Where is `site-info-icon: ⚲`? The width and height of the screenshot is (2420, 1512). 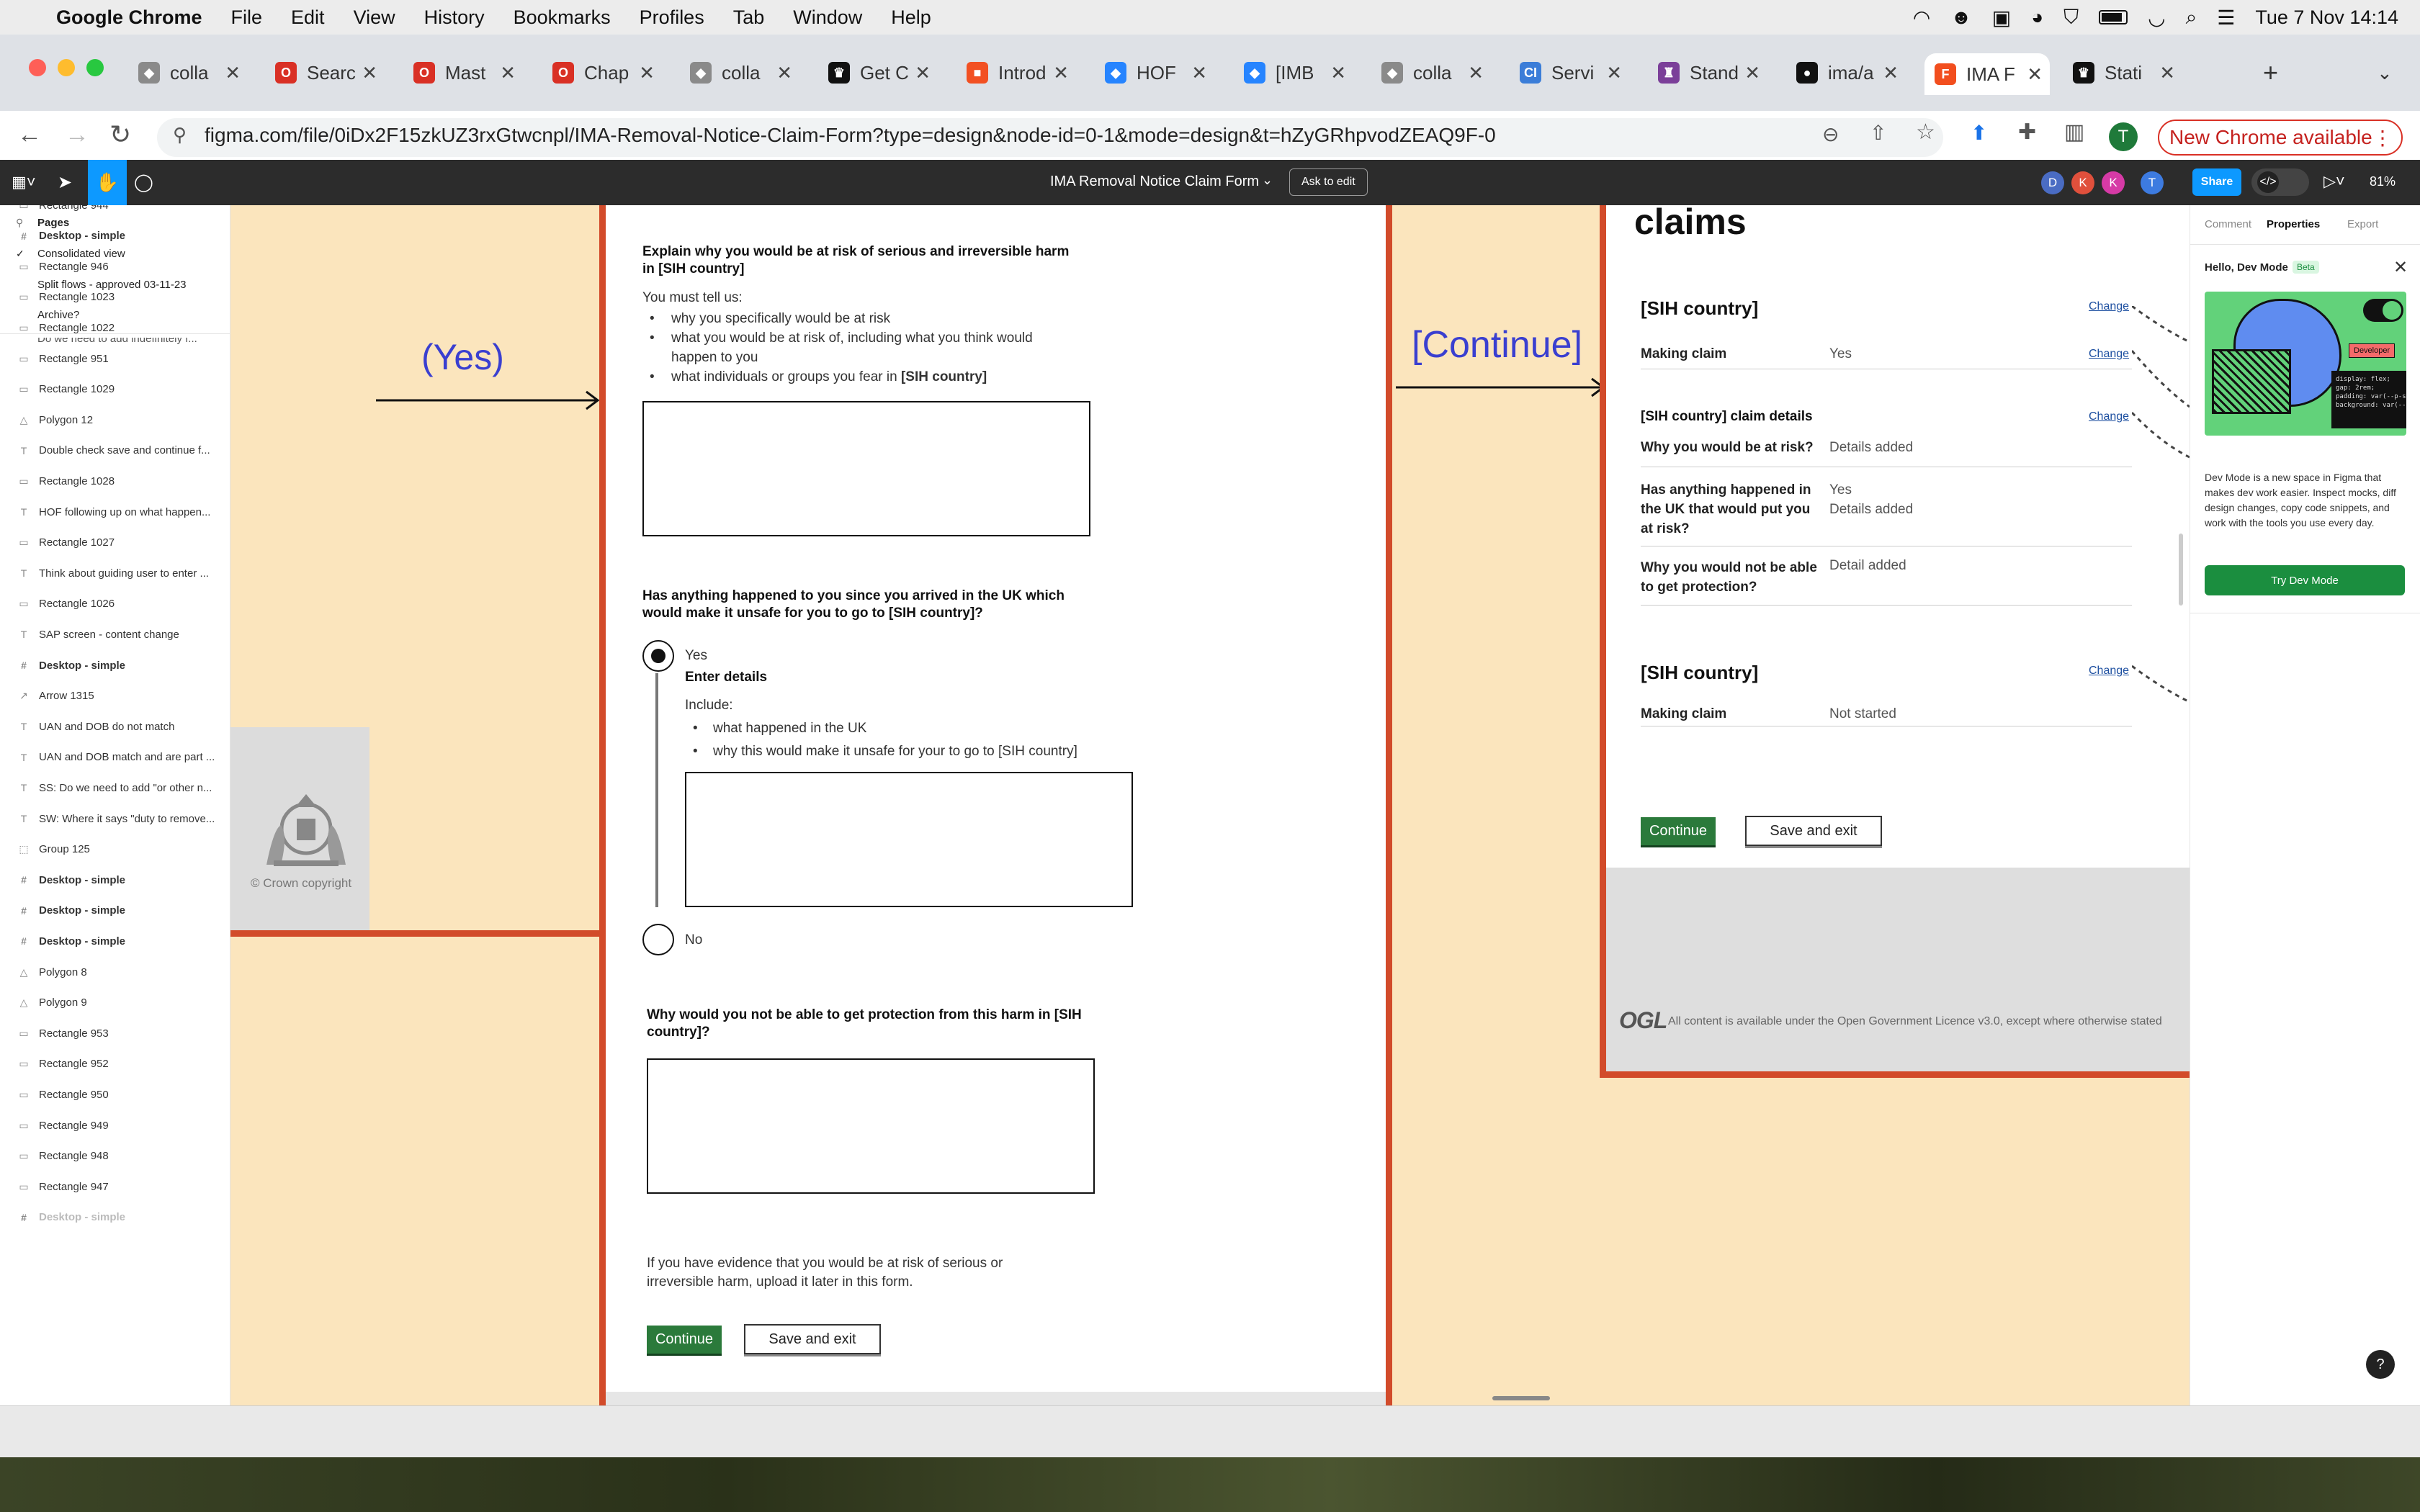
site-info-icon: ⚲ is located at coordinates (180, 135).